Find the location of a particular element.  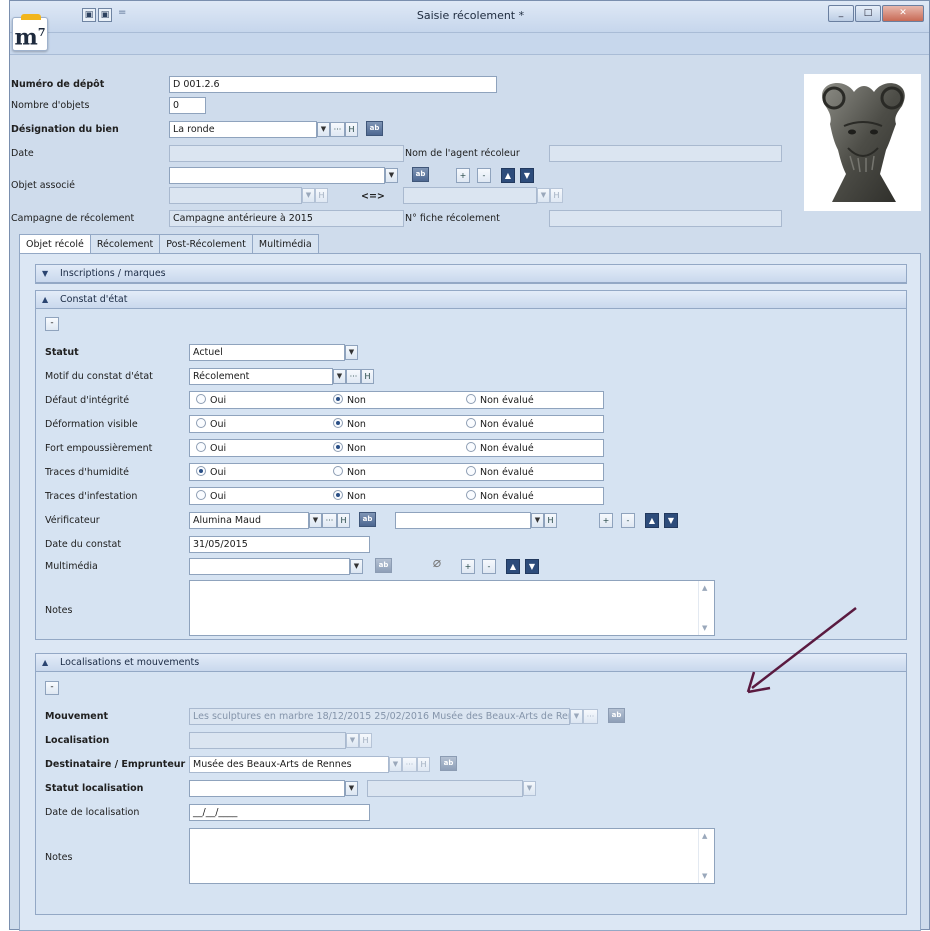

section-constat-header: ▲ Constat d'état is located at coordinates (471, 300).